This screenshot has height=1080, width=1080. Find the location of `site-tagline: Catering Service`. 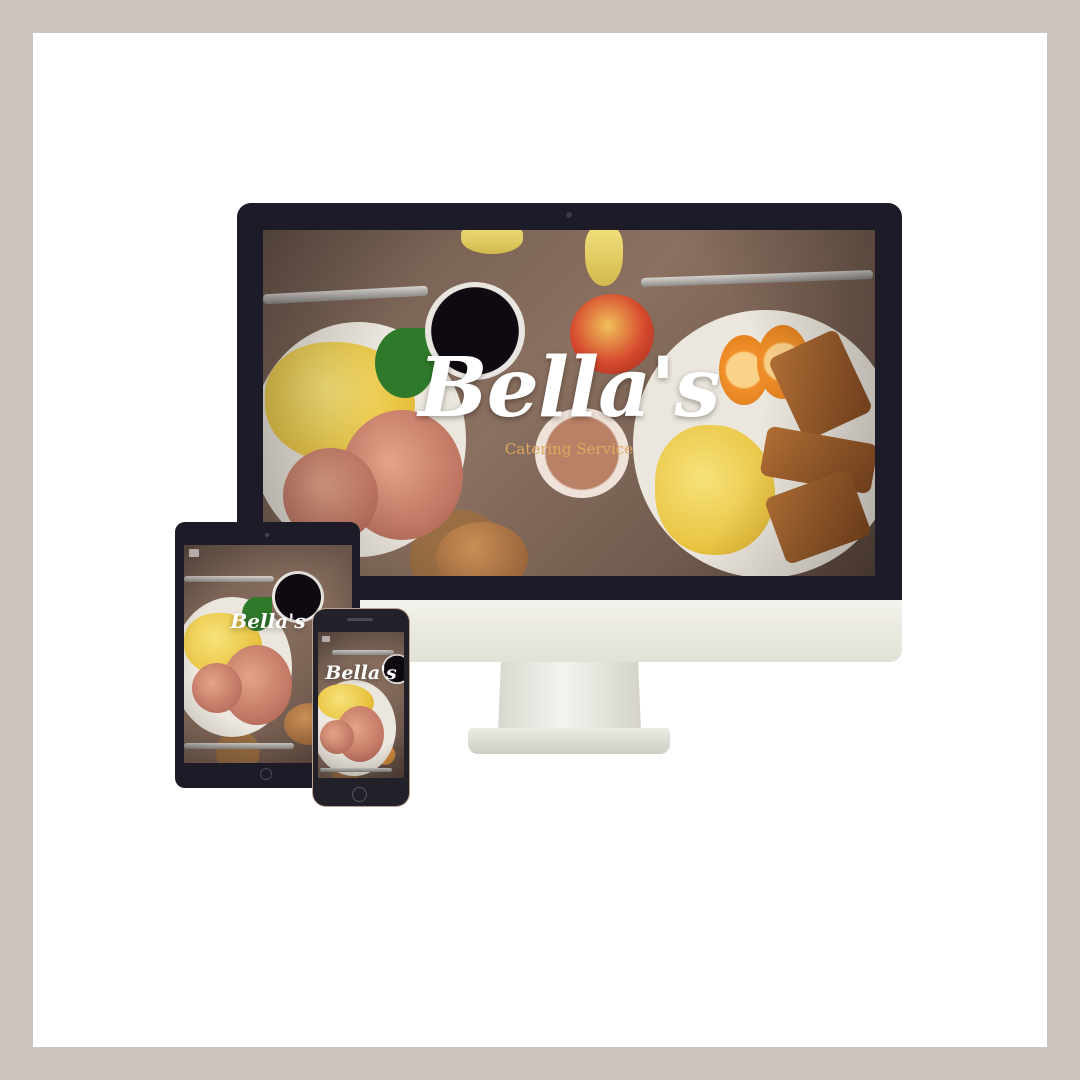

site-tagline: Catering Service is located at coordinates (569, 449).